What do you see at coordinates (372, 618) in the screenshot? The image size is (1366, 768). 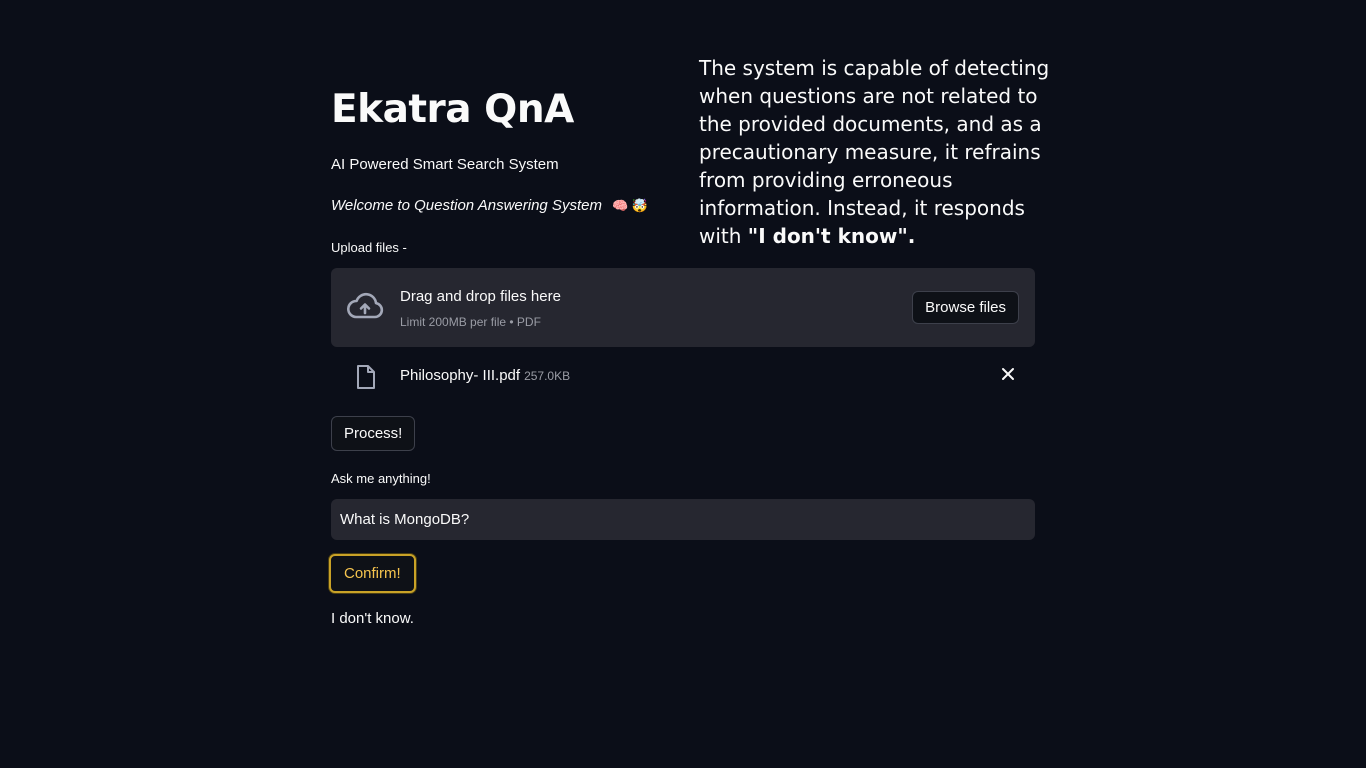 I see `answer-text: I don't know.` at bounding box center [372, 618].